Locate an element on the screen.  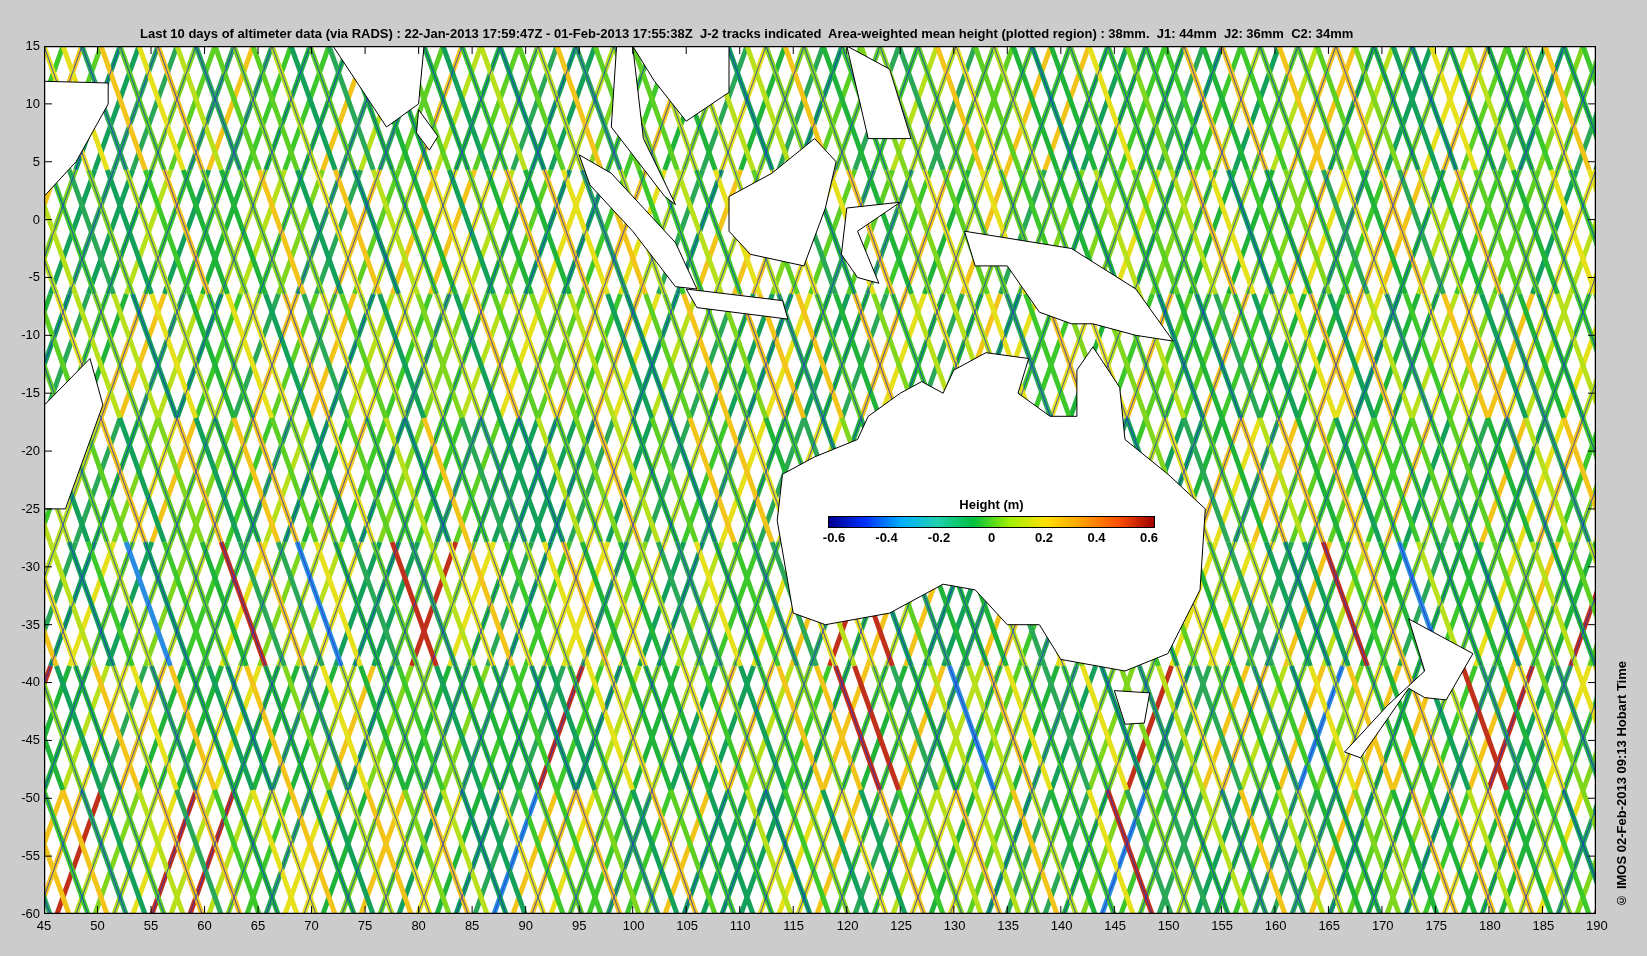
axis-tick-label: 190 is located at coordinates (1595, 926).